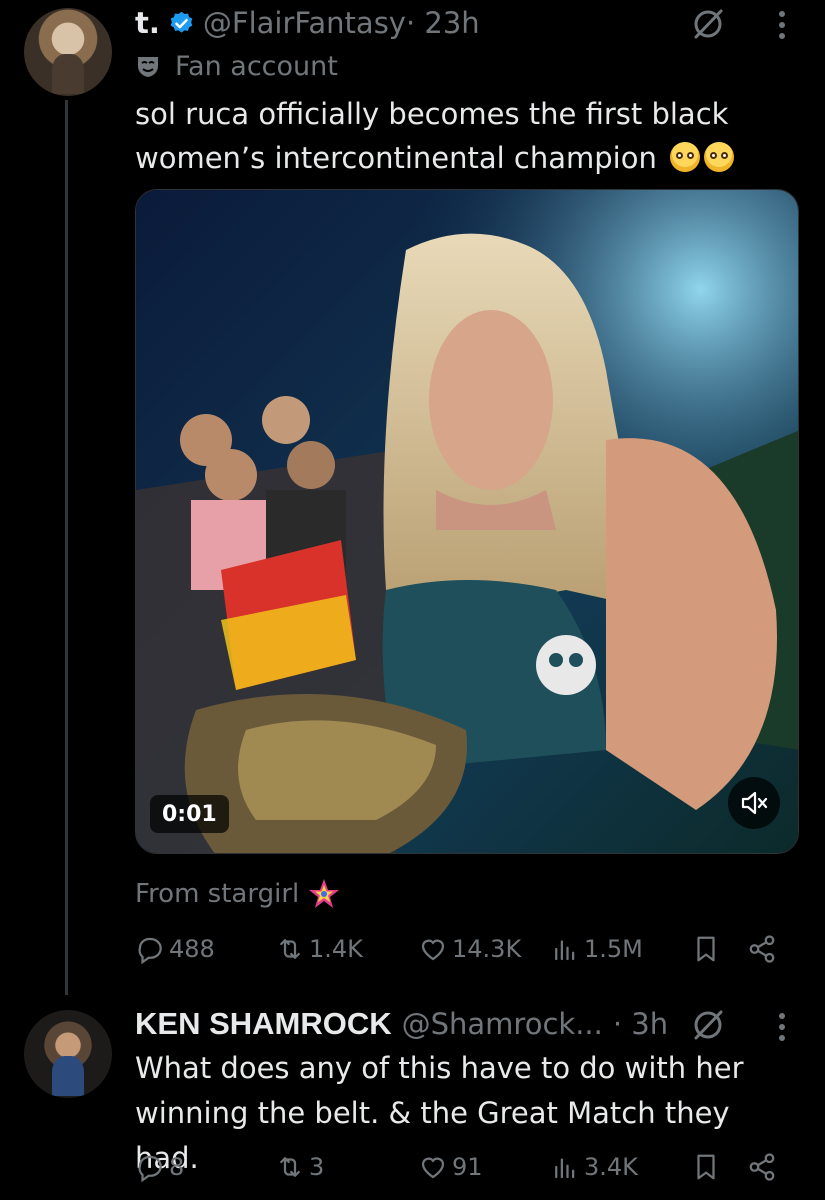  I want to click on reply-action: 488, so click(175, 949).